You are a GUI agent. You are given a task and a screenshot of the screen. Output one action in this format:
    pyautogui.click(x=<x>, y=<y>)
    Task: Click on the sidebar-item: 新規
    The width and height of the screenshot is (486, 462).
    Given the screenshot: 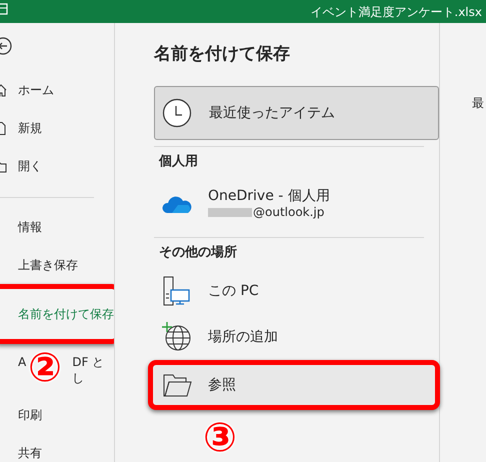 What is the action you would take?
    pyautogui.click(x=57, y=128)
    